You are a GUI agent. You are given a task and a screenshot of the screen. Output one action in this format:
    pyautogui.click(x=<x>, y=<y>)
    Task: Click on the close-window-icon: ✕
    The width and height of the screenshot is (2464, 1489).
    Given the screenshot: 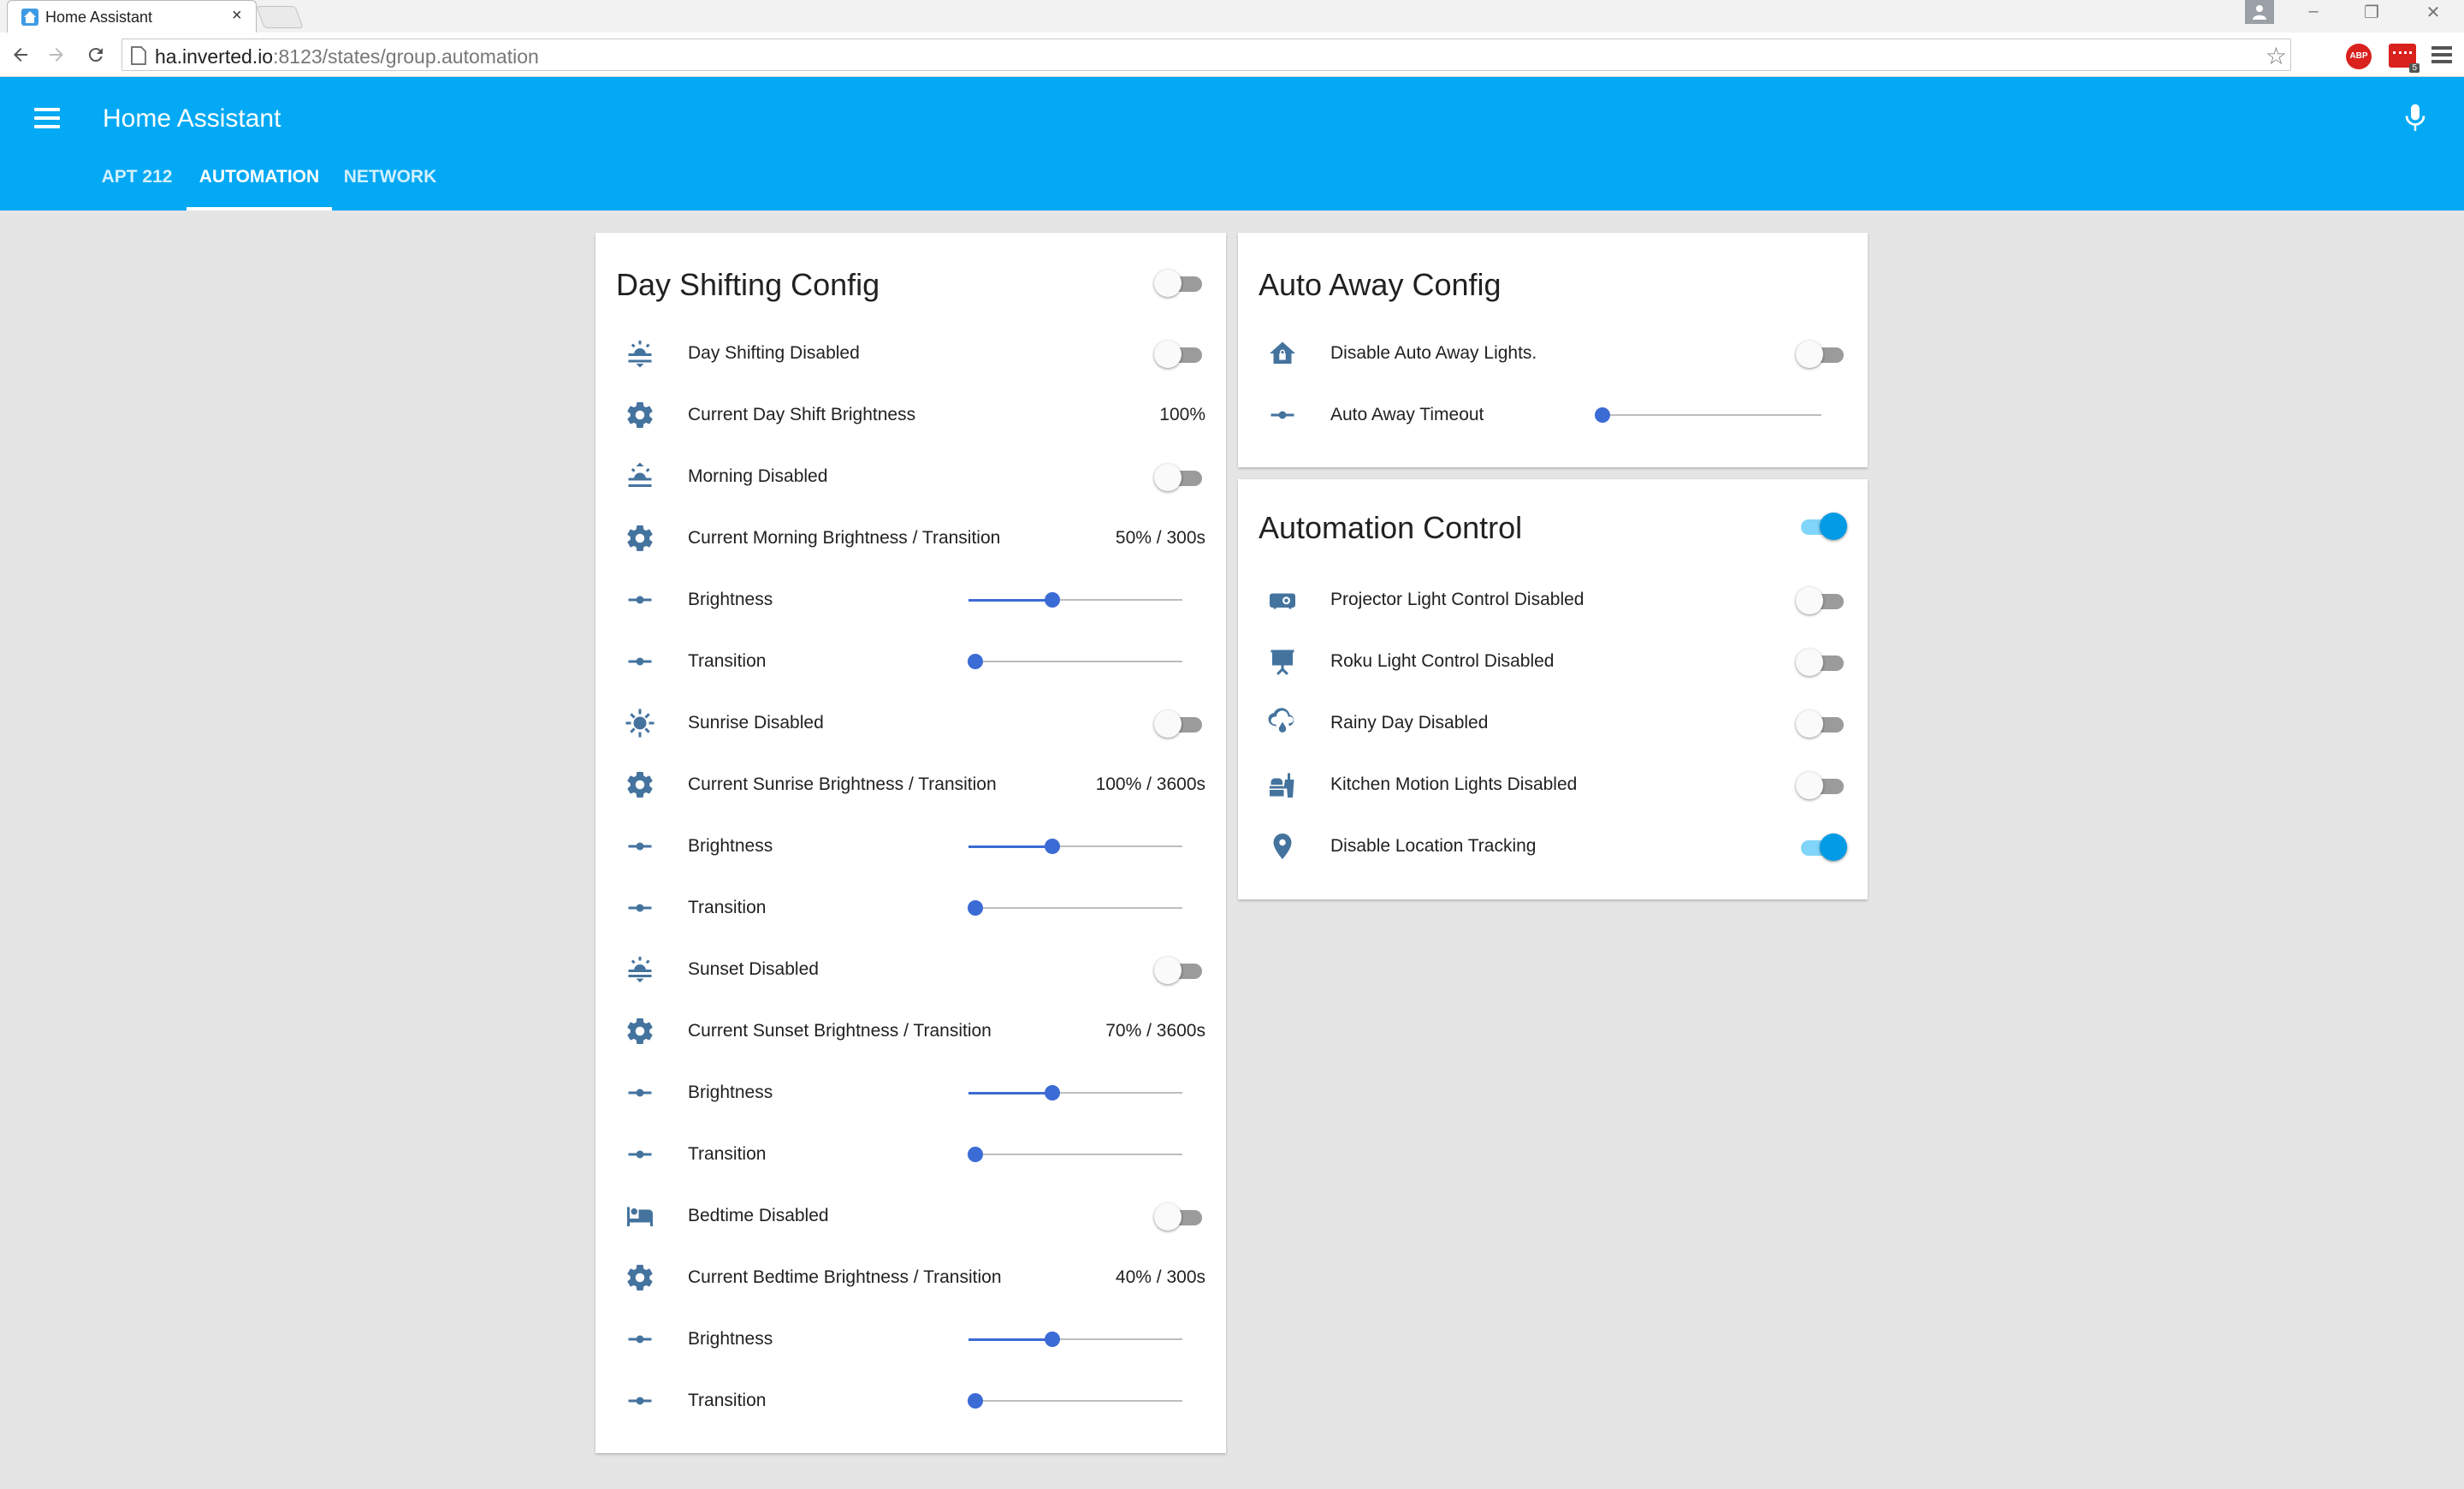 What is the action you would take?
    pyautogui.click(x=2433, y=12)
    